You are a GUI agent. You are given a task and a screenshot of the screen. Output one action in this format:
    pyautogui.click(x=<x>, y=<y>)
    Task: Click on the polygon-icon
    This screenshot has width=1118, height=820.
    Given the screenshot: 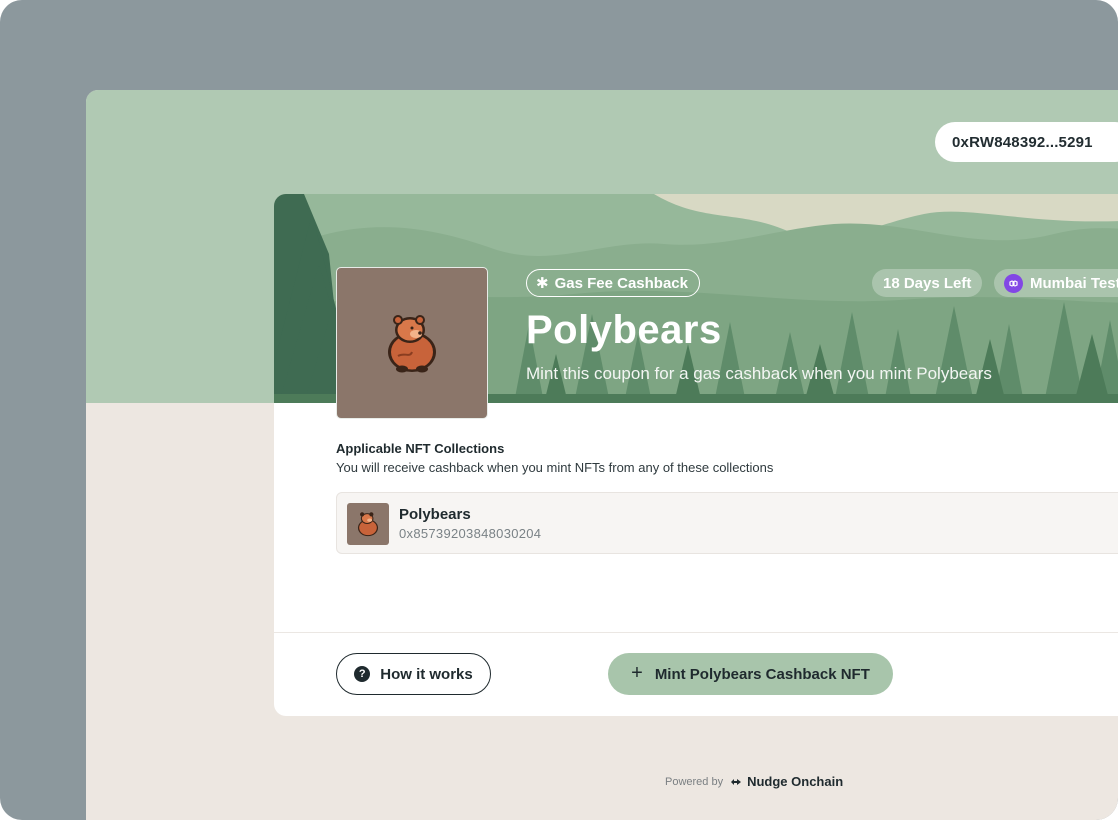 What is the action you would take?
    pyautogui.click(x=1013, y=283)
    